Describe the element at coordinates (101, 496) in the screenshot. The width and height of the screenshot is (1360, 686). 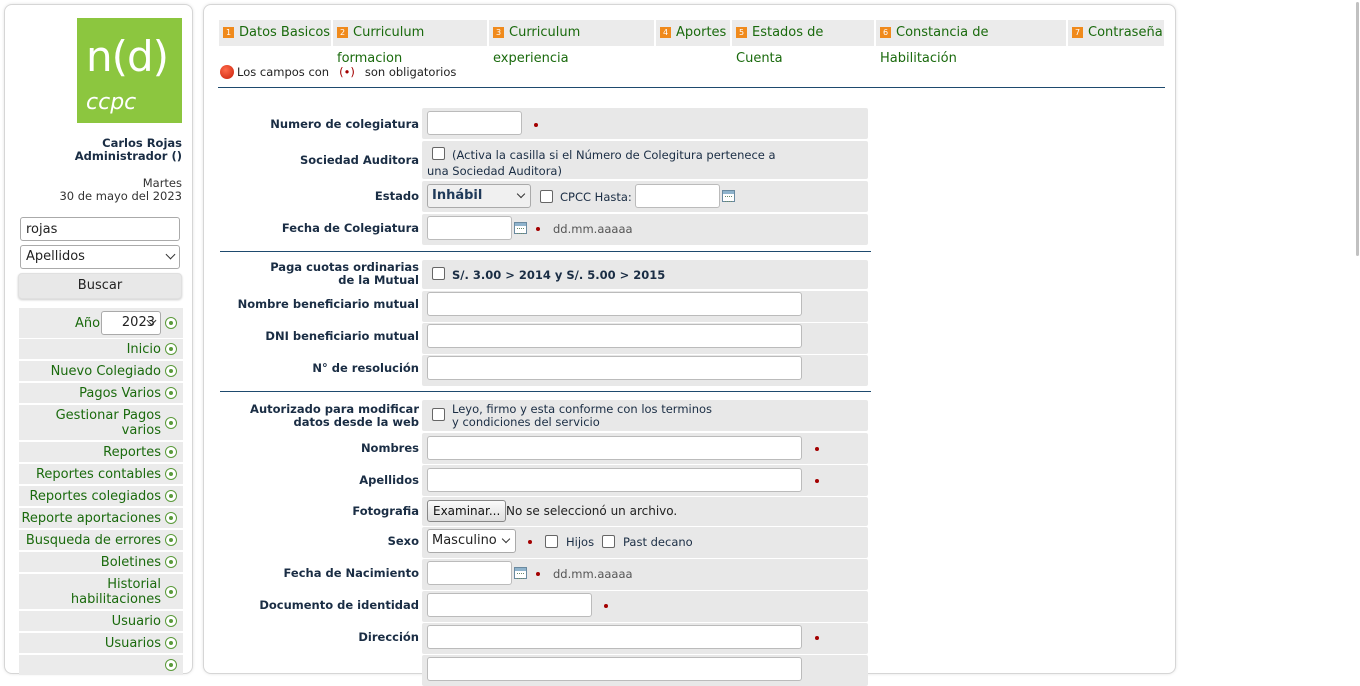
I see `nav-reportes-colegiados: Reportes colegiados` at that location.